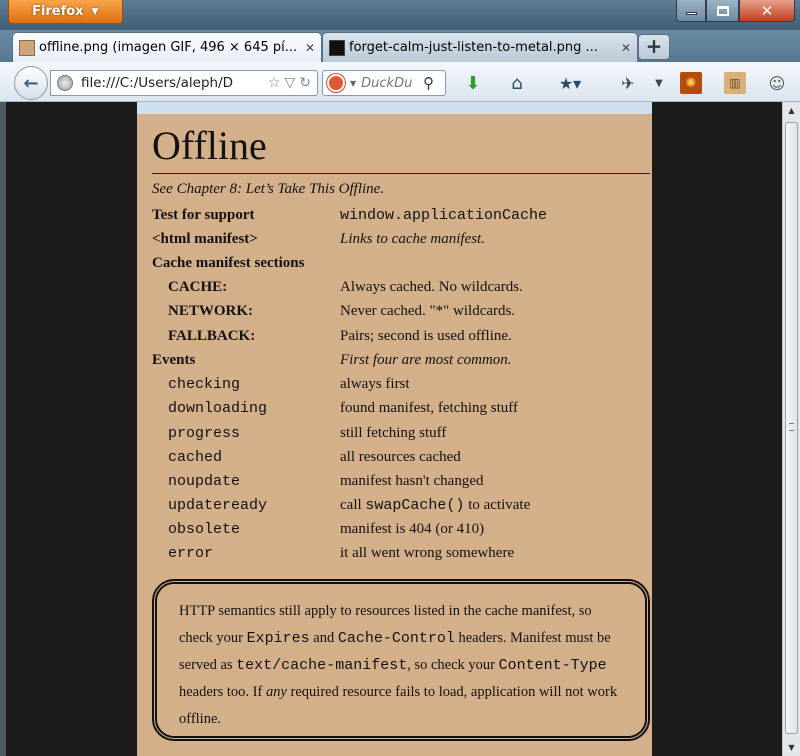 This screenshot has width=800, height=756. I want to click on row-value: Always cached. No wildcards., so click(431, 287).